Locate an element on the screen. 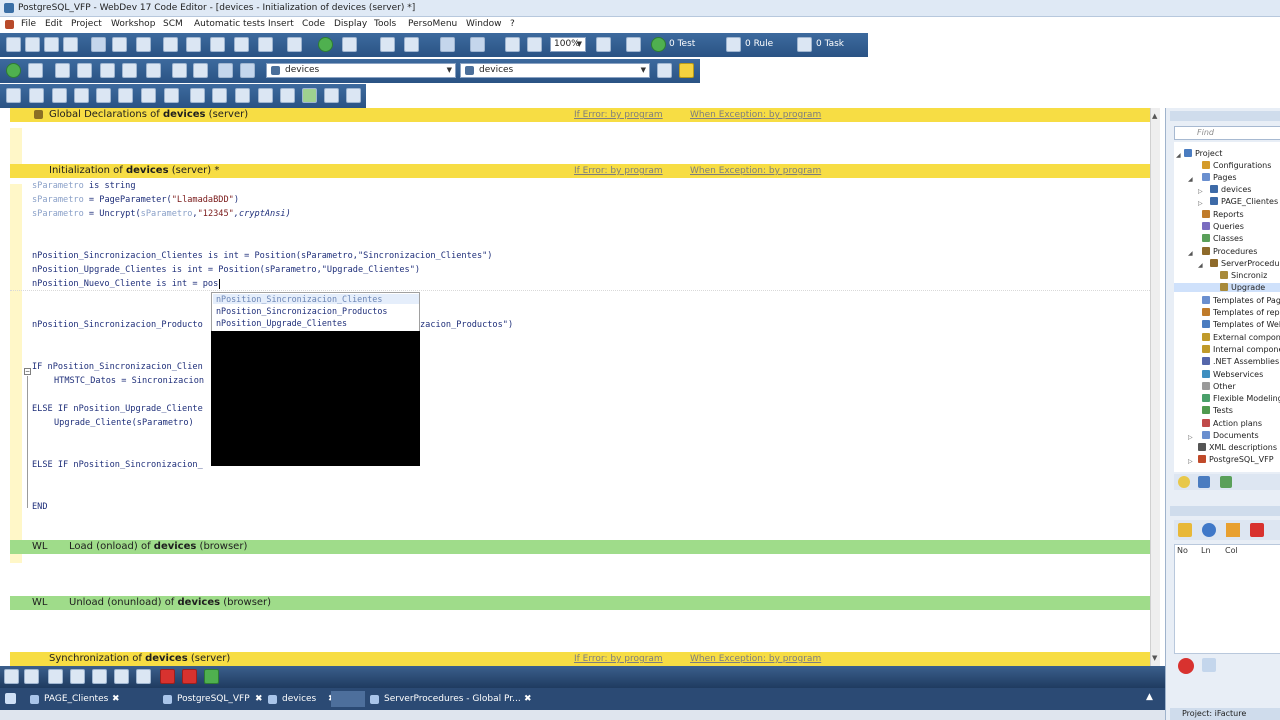 Image resolution: width=1280 pixels, height=720 pixels. tree-item-templates-reports: Templates of reports is located at coordinates (1241, 312).